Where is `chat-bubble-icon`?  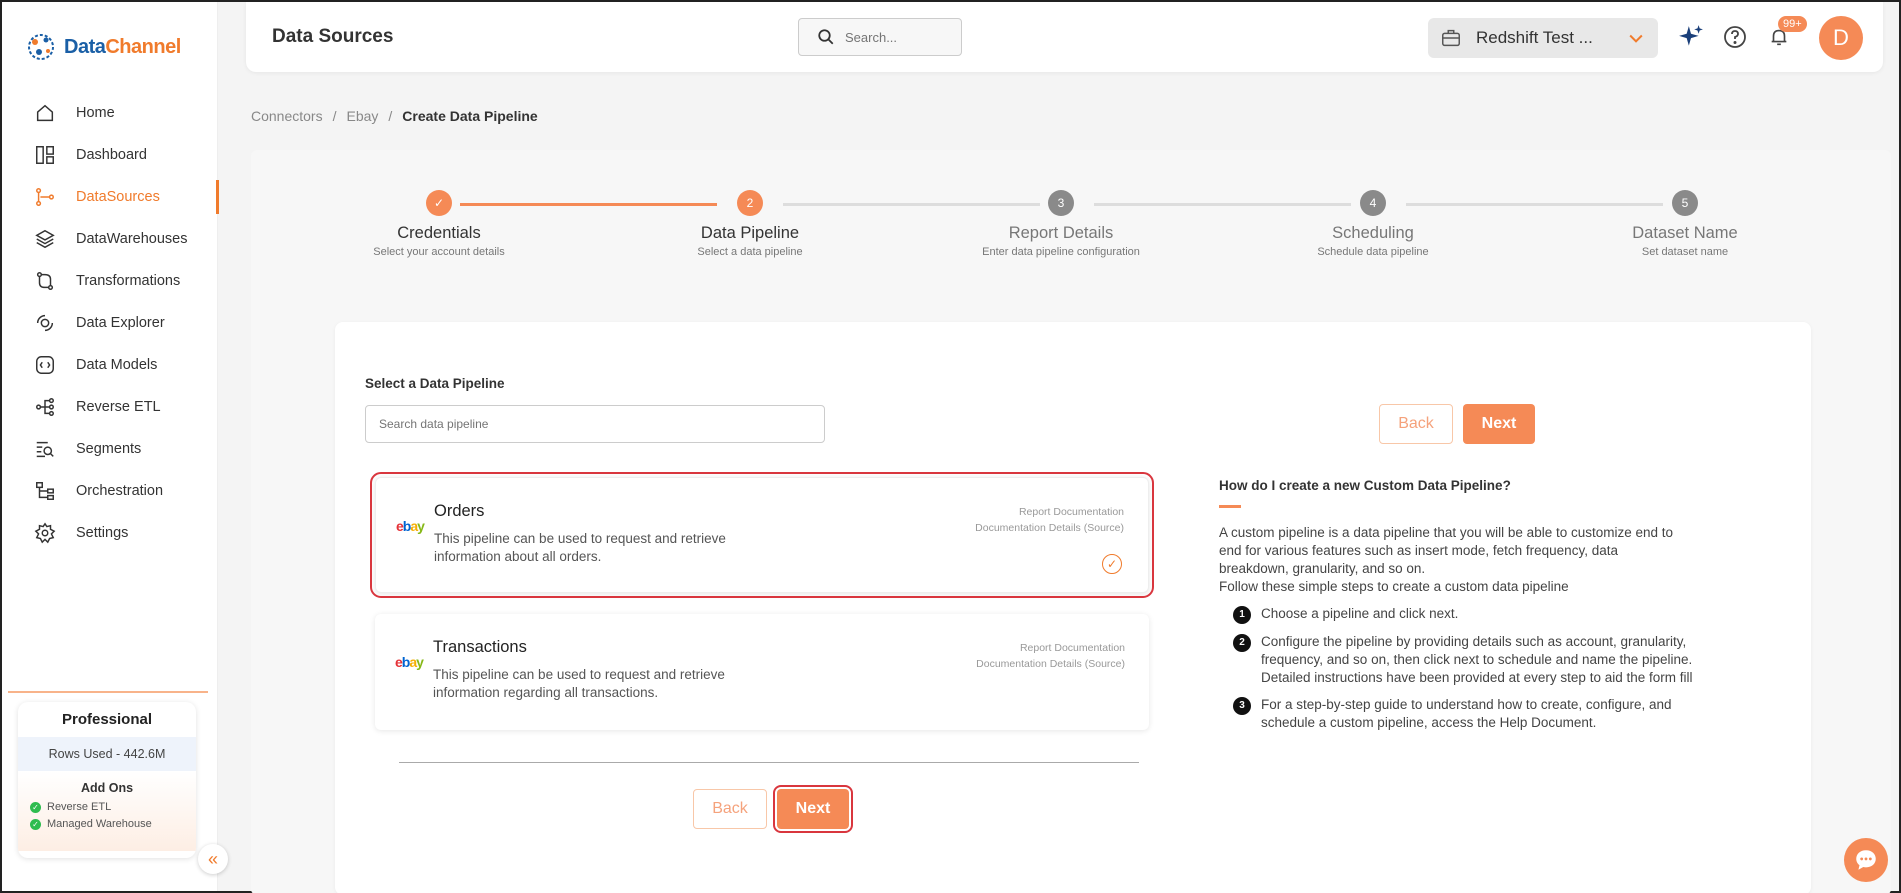
chat-bubble-icon is located at coordinates (1866, 860).